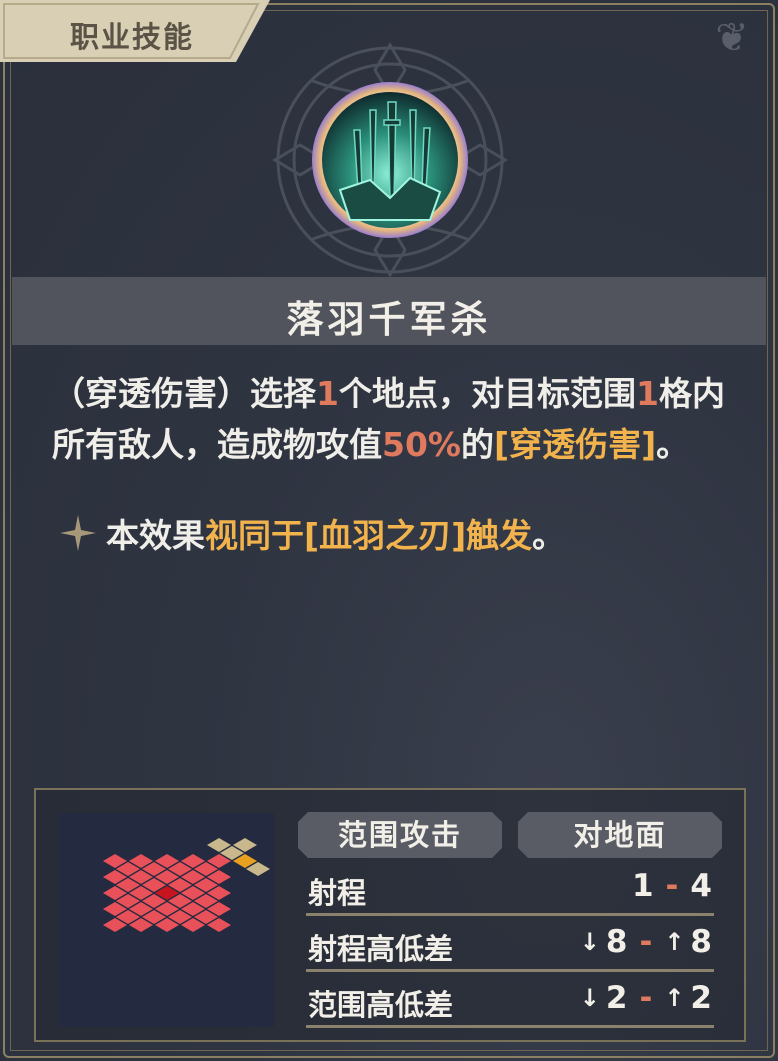 This screenshot has height=1061, width=778. I want to click on stat-row-range-height: 射程高低差 ↓ 8- ↑ 8, so click(510, 946).